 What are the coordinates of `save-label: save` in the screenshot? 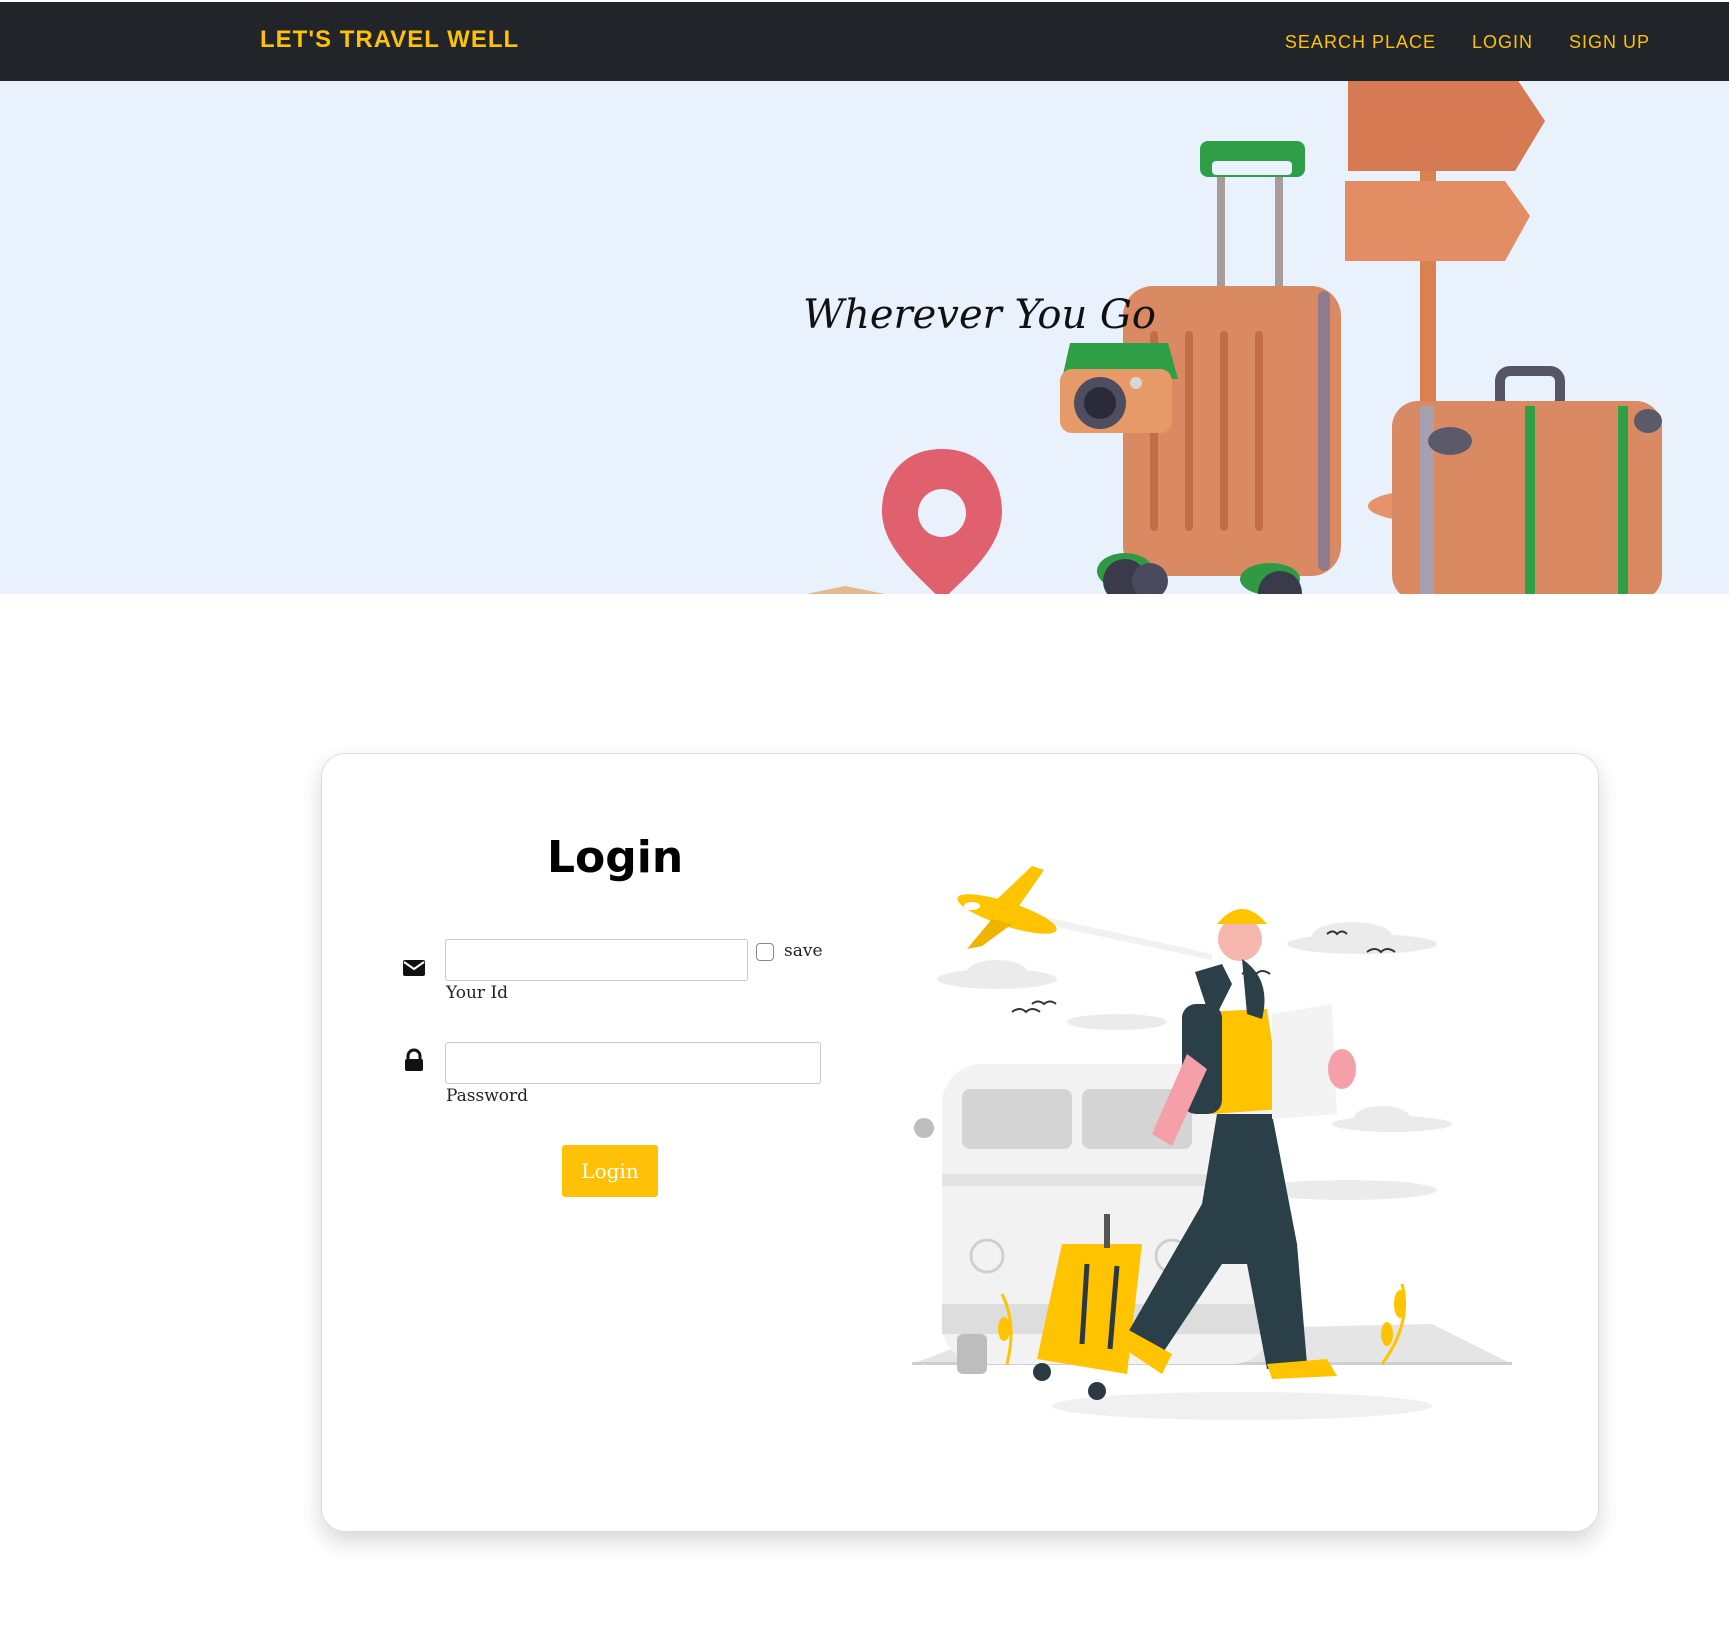 It's located at (803, 951).